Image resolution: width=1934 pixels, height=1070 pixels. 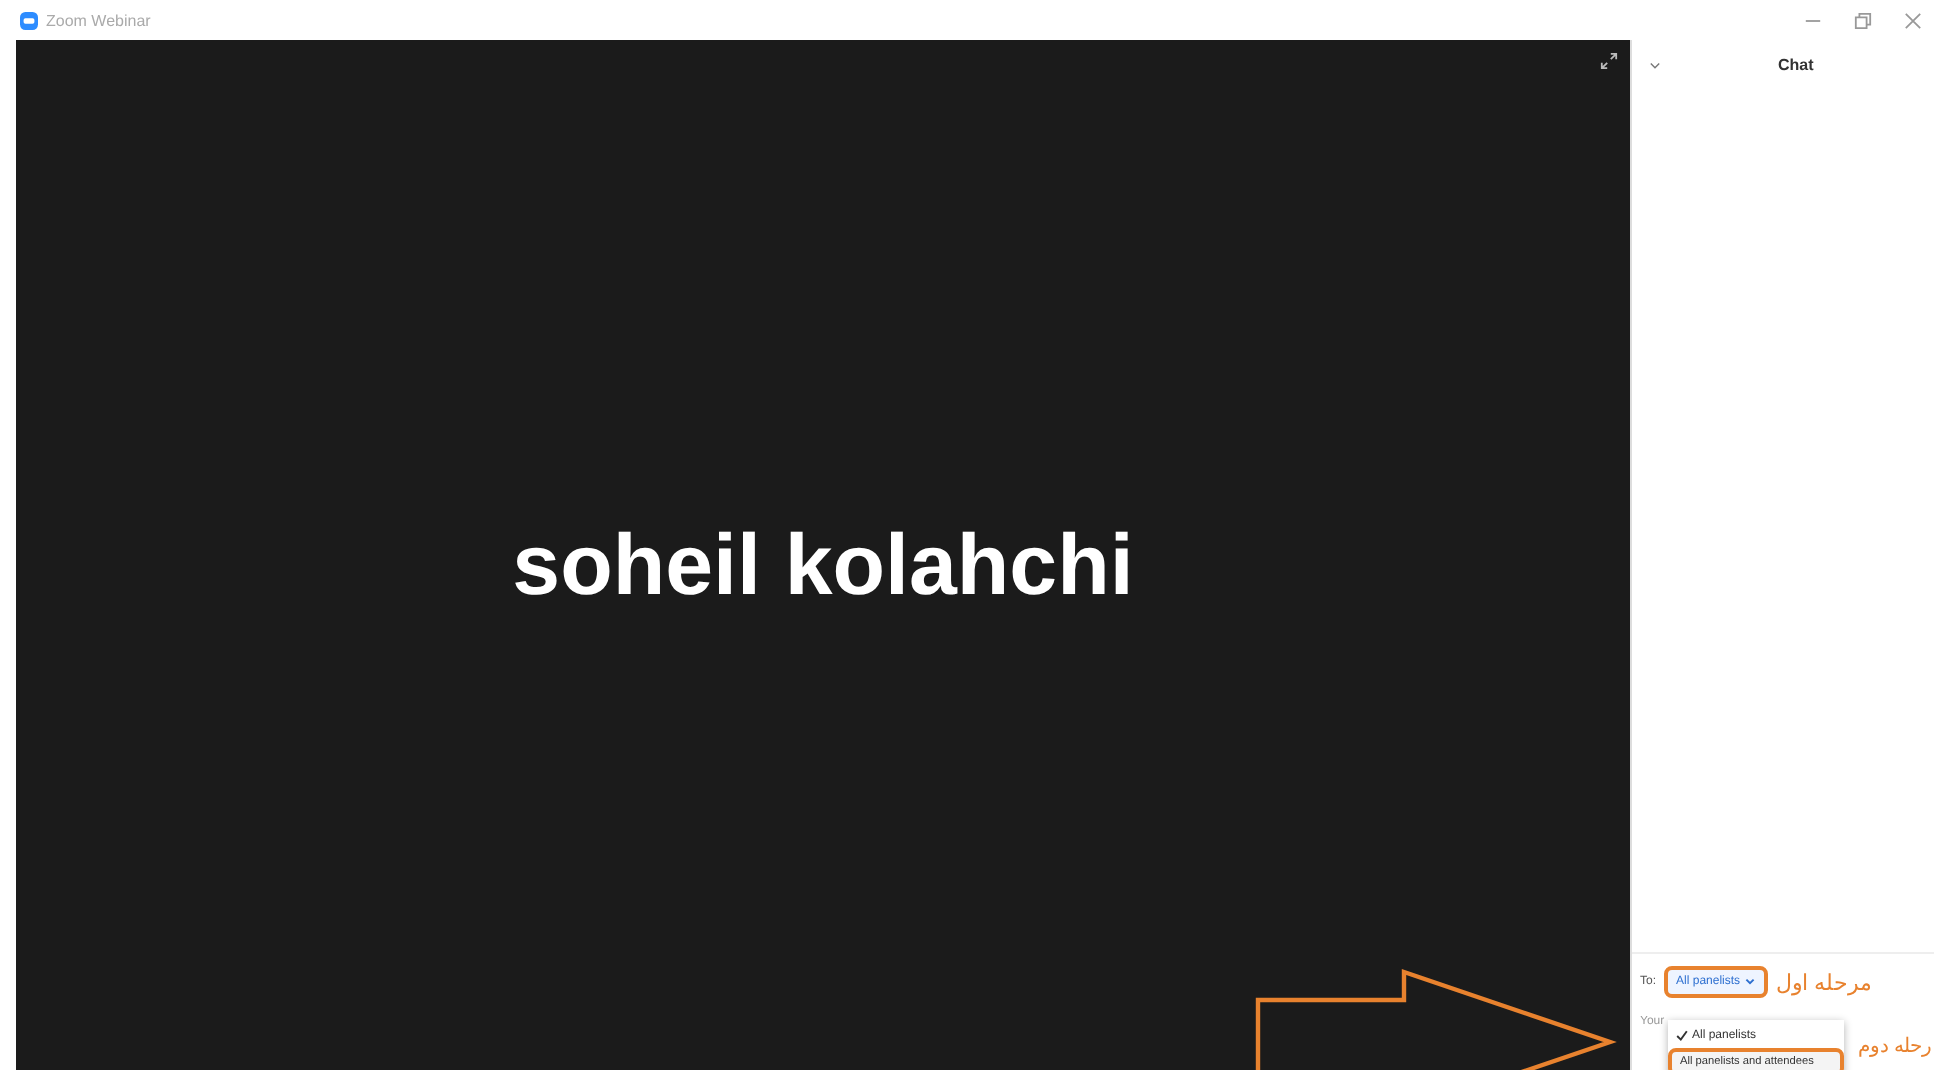 I want to click on participant-name: soheil kolahchi, so click(x=823, y=567).